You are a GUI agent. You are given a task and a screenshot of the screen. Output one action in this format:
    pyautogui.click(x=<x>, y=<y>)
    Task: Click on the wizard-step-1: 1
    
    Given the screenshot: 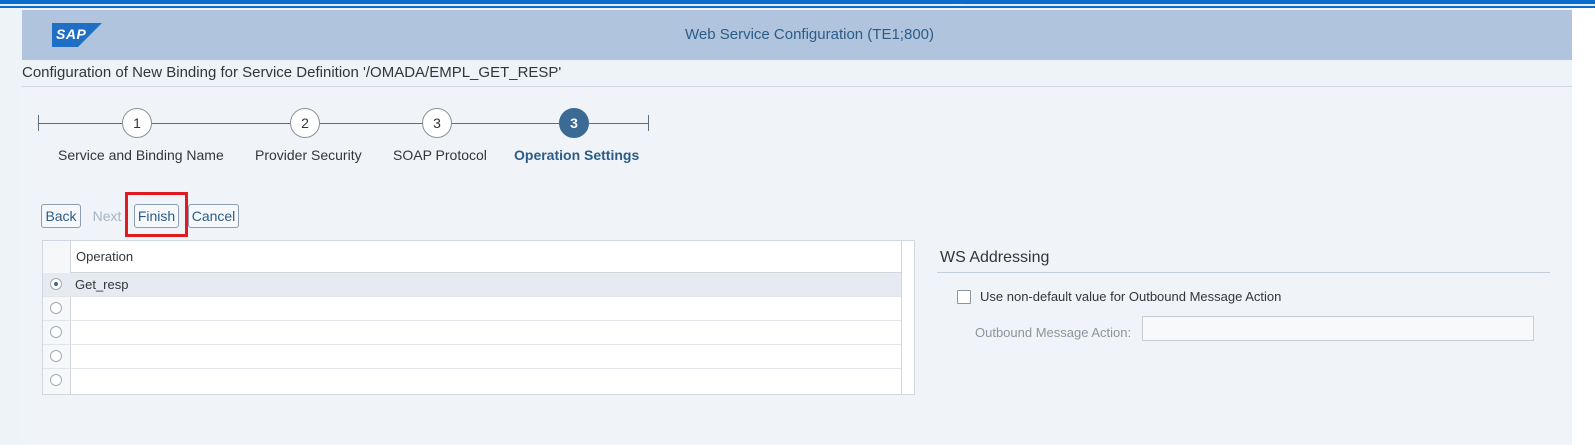 What is the action you would take?
    pyautogui.click(x=137, y=123)
    